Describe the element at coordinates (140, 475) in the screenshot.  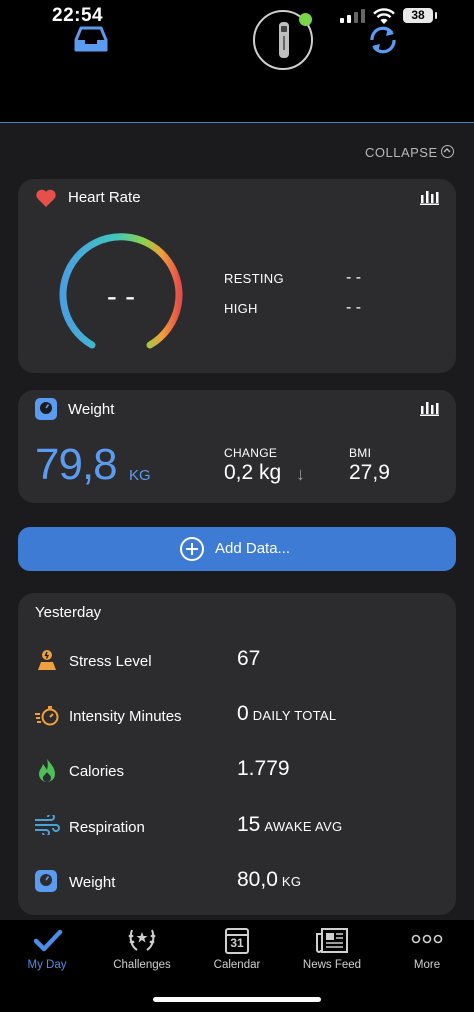
I see `weight-unit: KG` at that location.